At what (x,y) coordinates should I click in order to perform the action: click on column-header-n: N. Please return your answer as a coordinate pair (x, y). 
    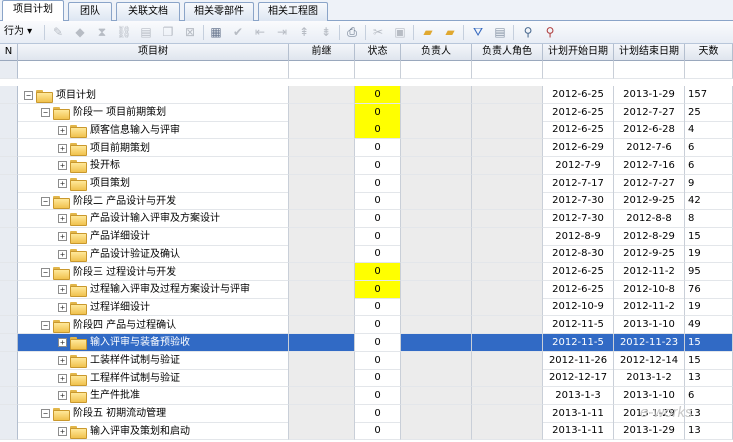
    Looking at the image, I should click on (9, 52).